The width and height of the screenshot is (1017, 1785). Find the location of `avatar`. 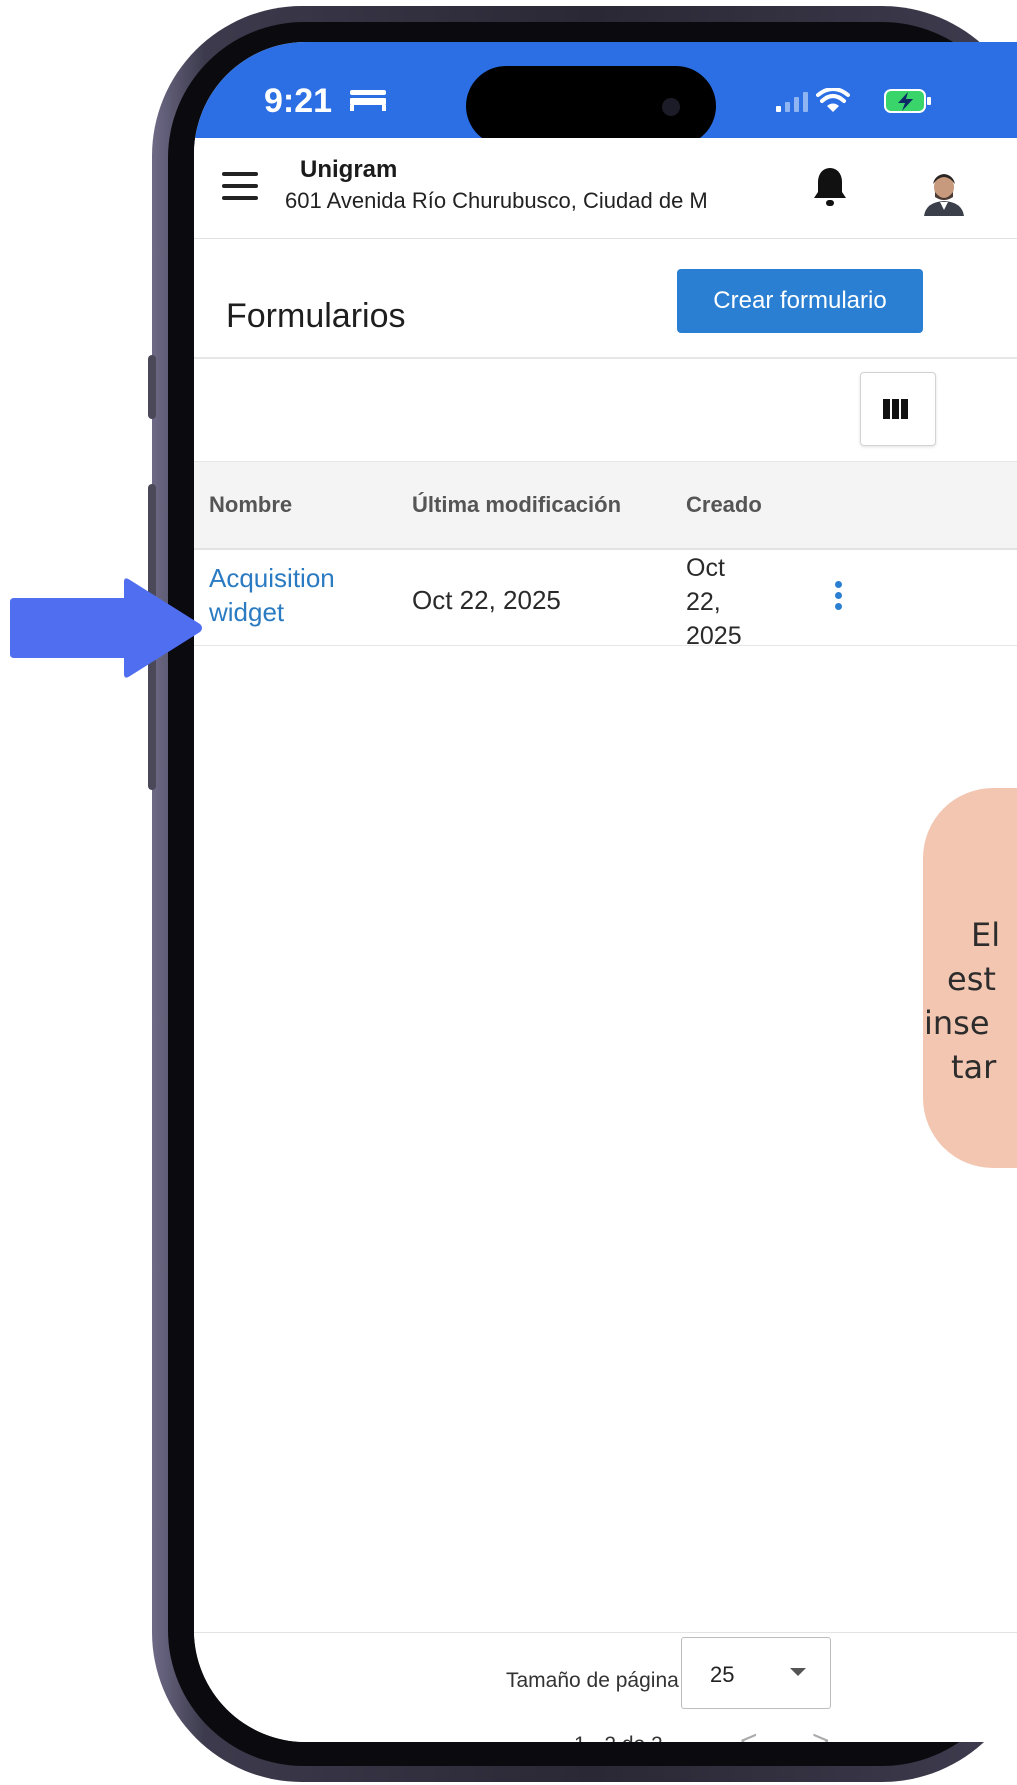

avatar is located at coordinates (944, 193).